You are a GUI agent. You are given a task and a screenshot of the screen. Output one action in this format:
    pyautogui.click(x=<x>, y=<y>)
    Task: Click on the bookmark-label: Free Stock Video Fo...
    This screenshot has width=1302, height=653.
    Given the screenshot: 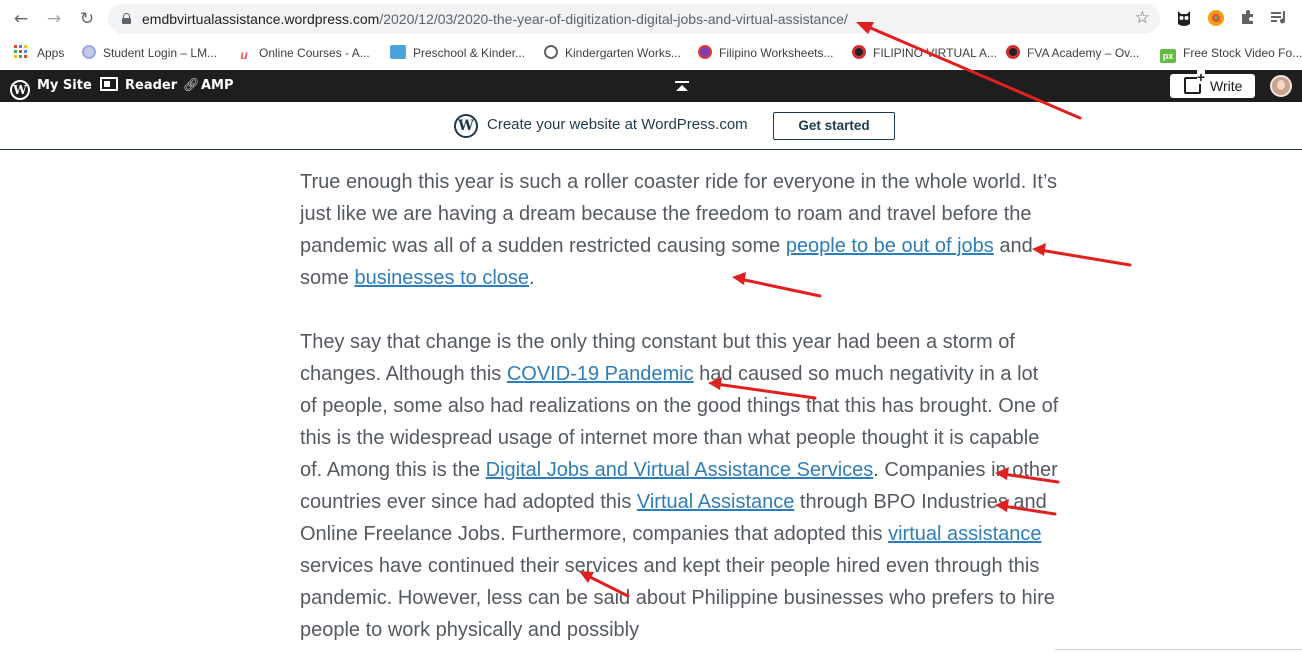 What is the action you would take?
    pyautogui.click(x=1242, y=53)
    